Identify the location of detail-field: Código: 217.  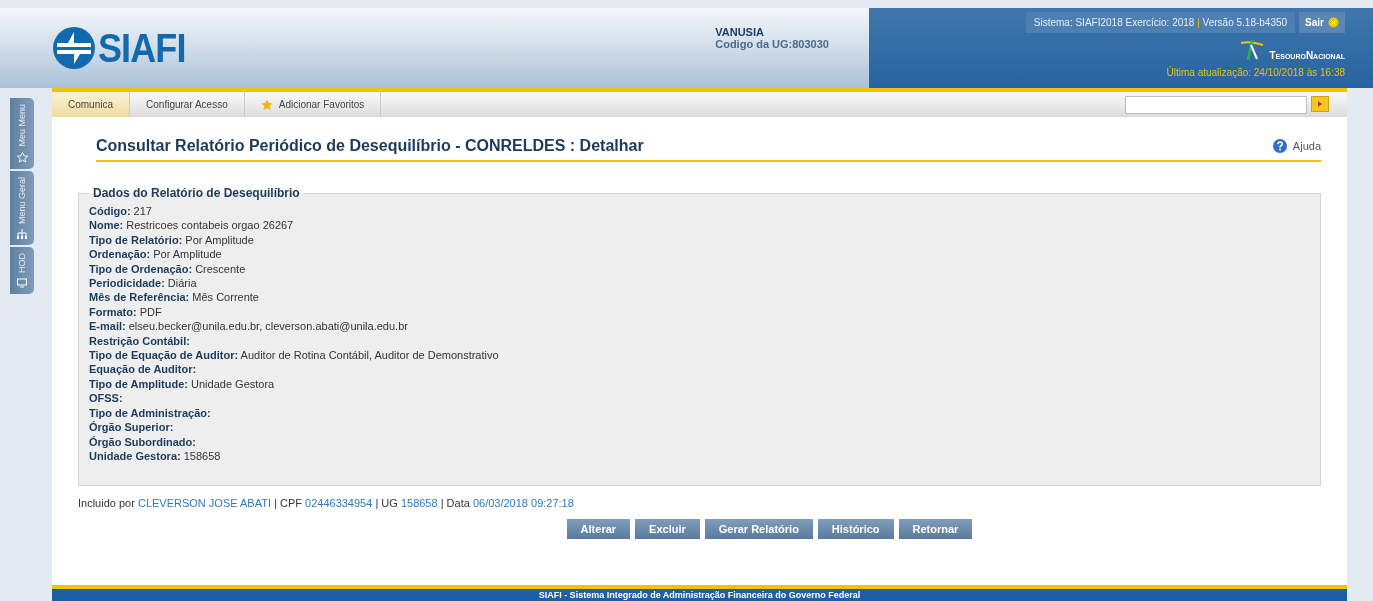
(699, 211).